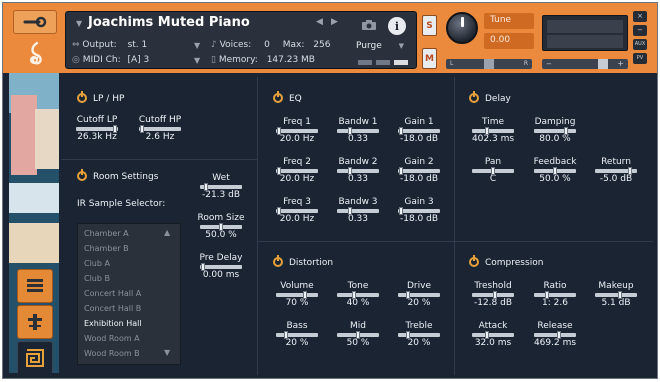  I want to click on purge-button: Purge ▼, so click(380, 46).